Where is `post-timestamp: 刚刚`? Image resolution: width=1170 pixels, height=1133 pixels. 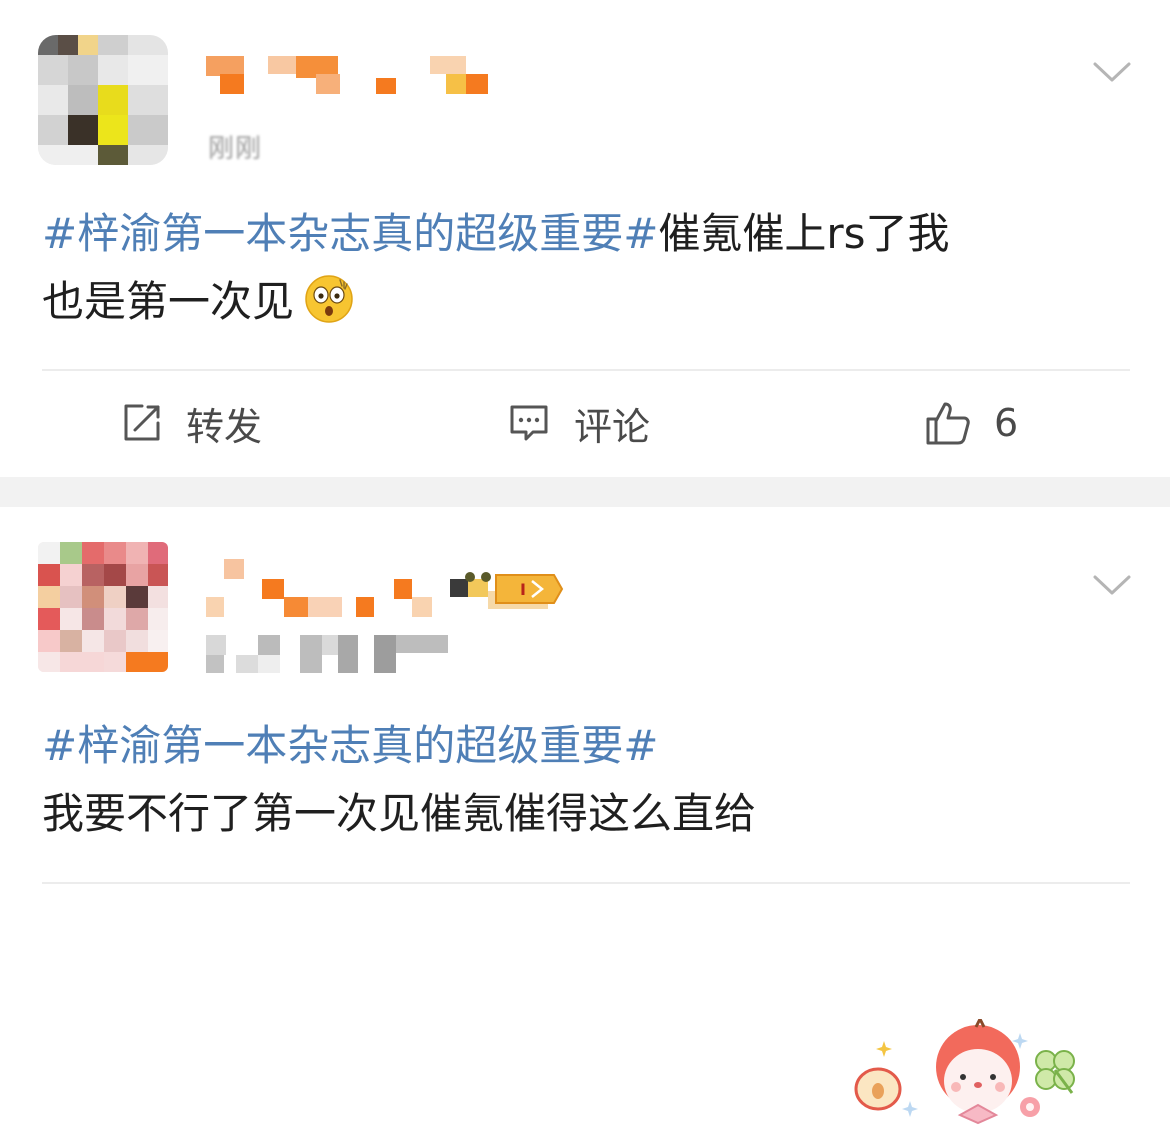 post-timestamp: 刚刚 is located at coordinates (235, 149).